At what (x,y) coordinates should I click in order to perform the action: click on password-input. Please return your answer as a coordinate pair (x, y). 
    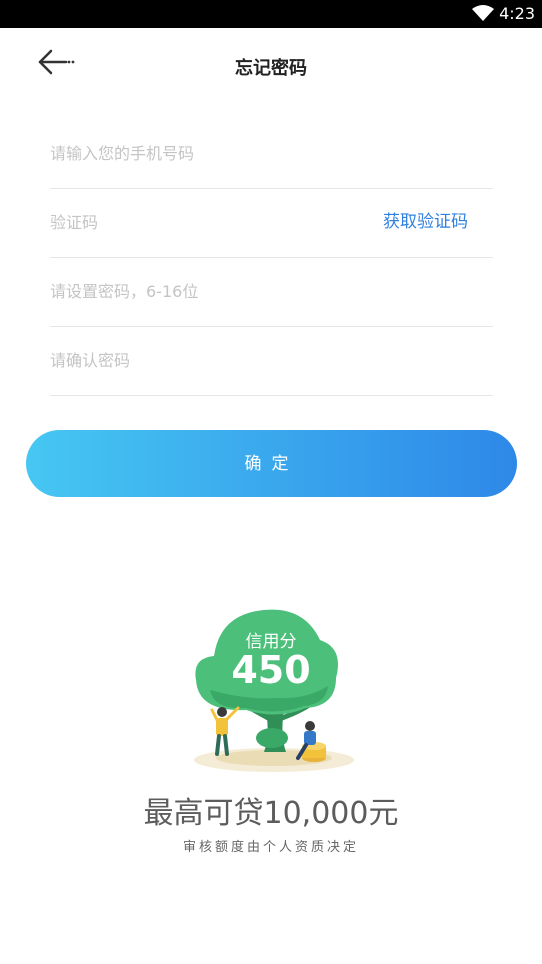
    Looking at the image, I should click on (200, 291).